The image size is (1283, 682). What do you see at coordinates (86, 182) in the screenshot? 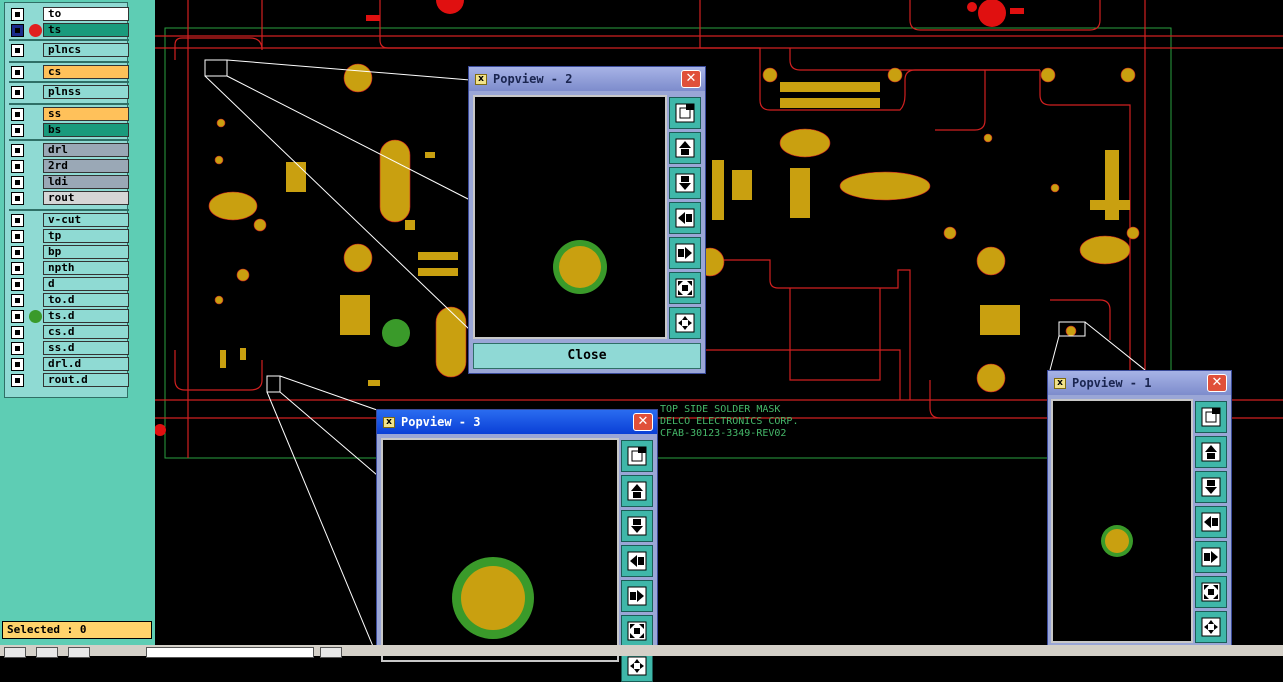
I see `layer-name-ldi: ldi` at bounding box center [86, 182].